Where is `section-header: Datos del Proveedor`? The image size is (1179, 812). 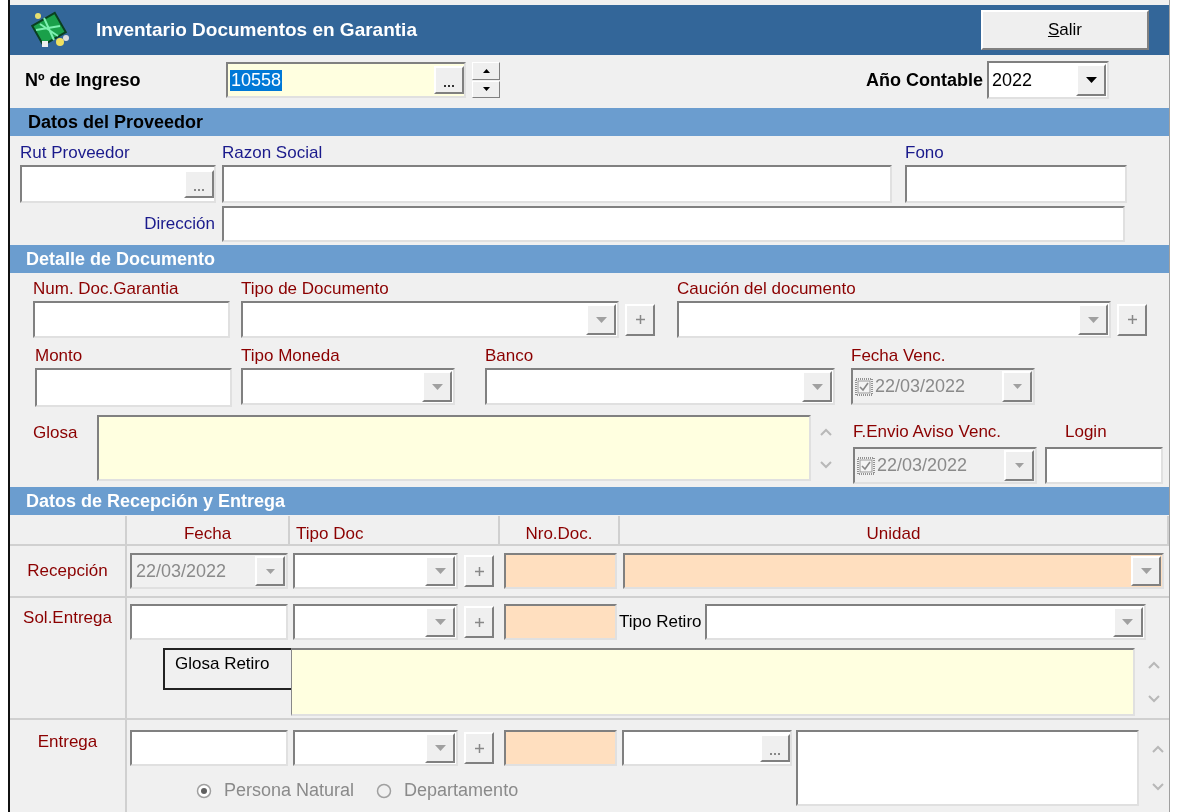 section-header: Datos del Proveedor is located at coordinates (589, 122).